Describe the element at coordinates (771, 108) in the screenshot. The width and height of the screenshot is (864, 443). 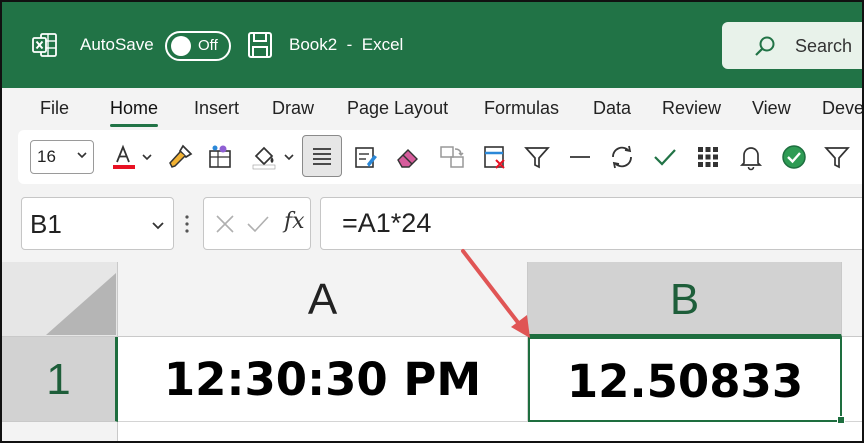
I see `tab-view: View` at that location.